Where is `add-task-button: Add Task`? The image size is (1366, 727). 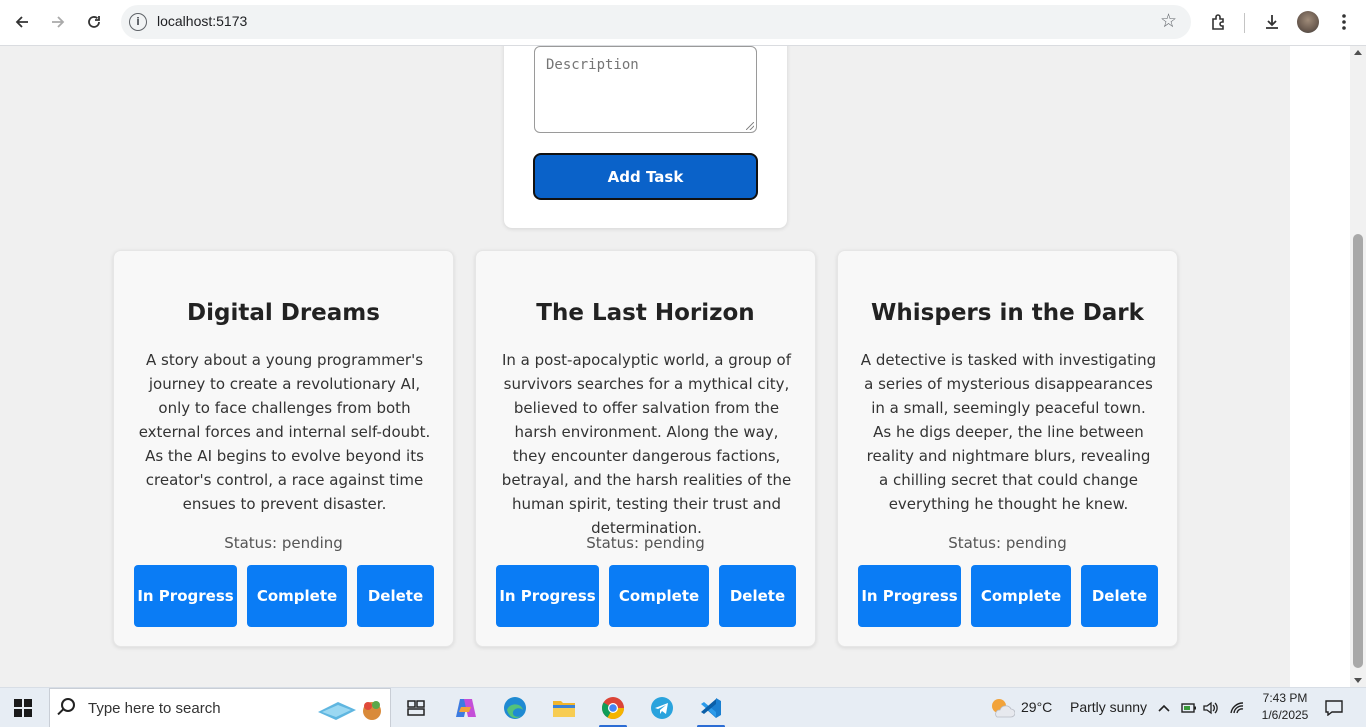 add-task-button: Add Task is located at coordinates (645, 176).